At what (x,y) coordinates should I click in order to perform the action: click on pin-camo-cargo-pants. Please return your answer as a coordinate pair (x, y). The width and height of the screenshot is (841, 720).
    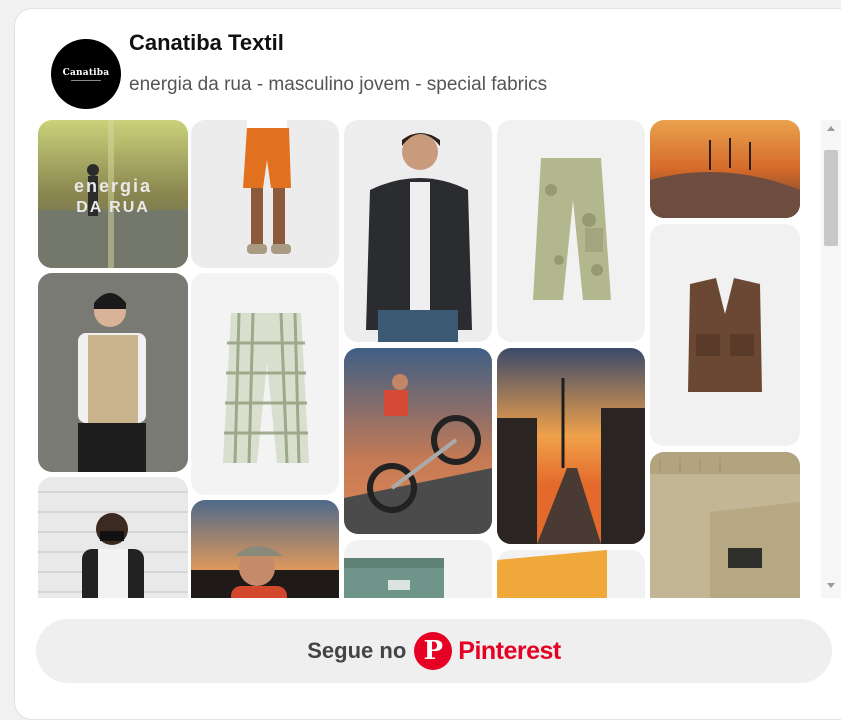
    Looking at the image, I should click on (571, 231).